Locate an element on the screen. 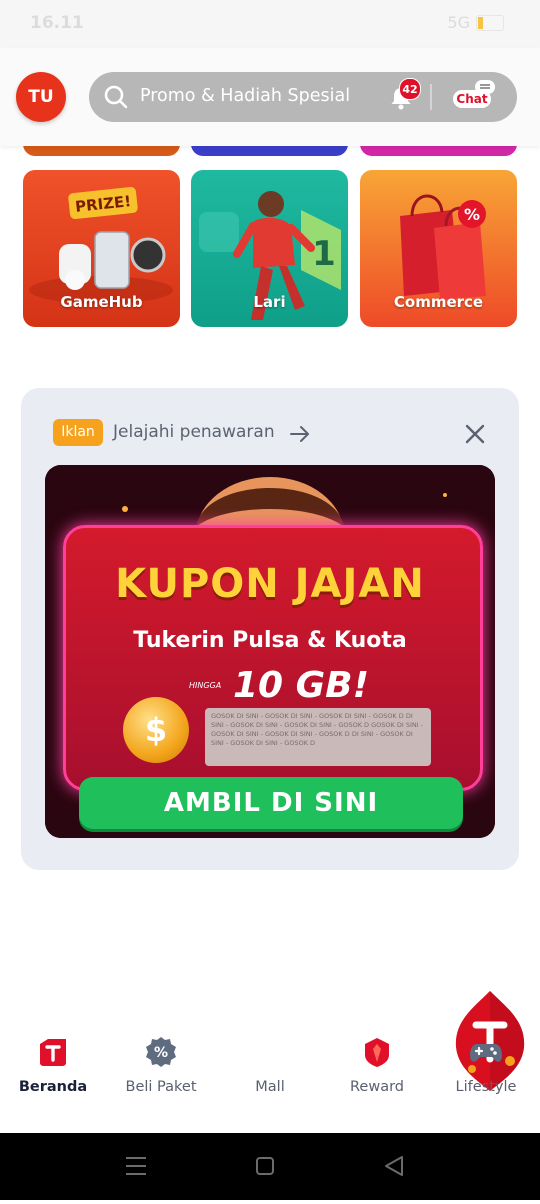  nav-label-beranda: Beranda is located at coordinates (53, 1087).